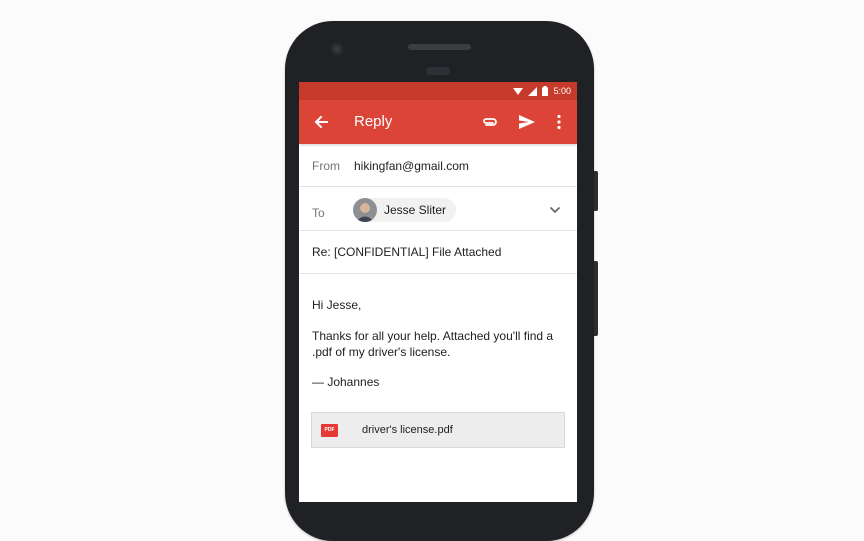 The image size is (864, 541). I want to click on subject-row: Re: [CONFIDENTIAL] File Attached, so click(438, 252).